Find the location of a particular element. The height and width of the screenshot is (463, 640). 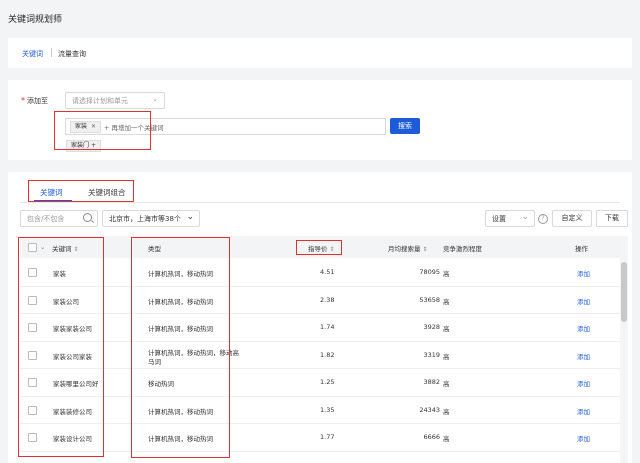

customize-button: 自定义 is located at coordinates (572, 218).